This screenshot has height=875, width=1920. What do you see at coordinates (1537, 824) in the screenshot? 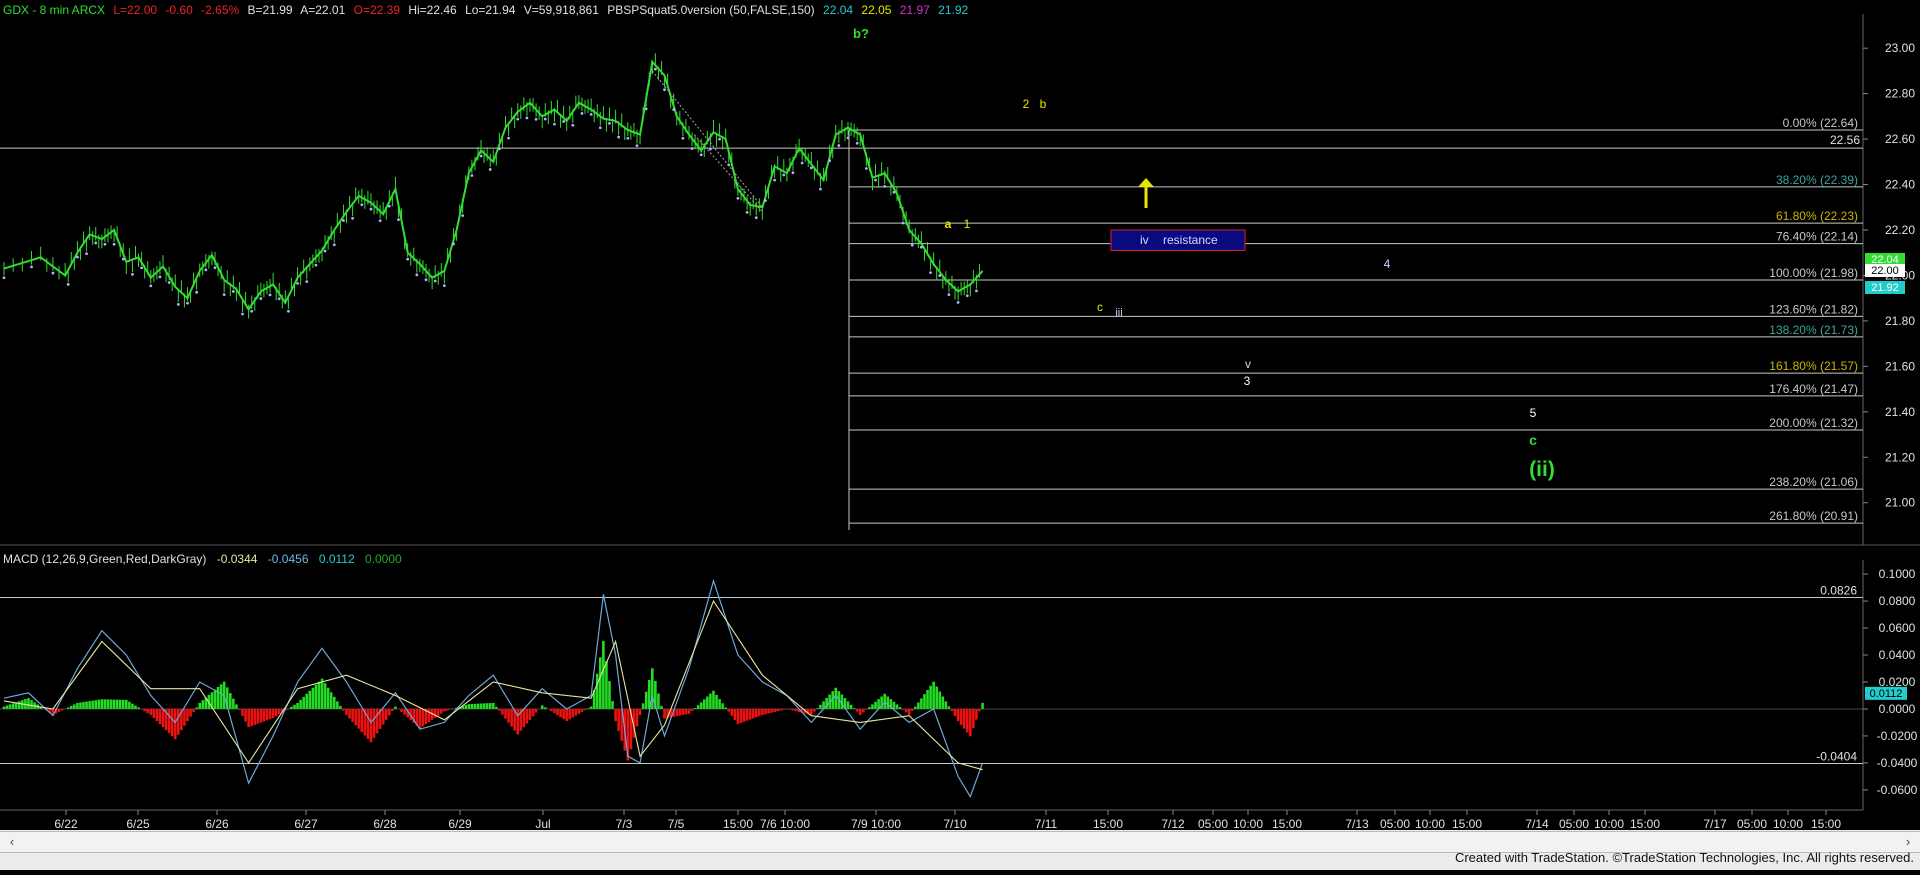
I see `time-axis-label: 7/14` at bounding box center [1537, 824].